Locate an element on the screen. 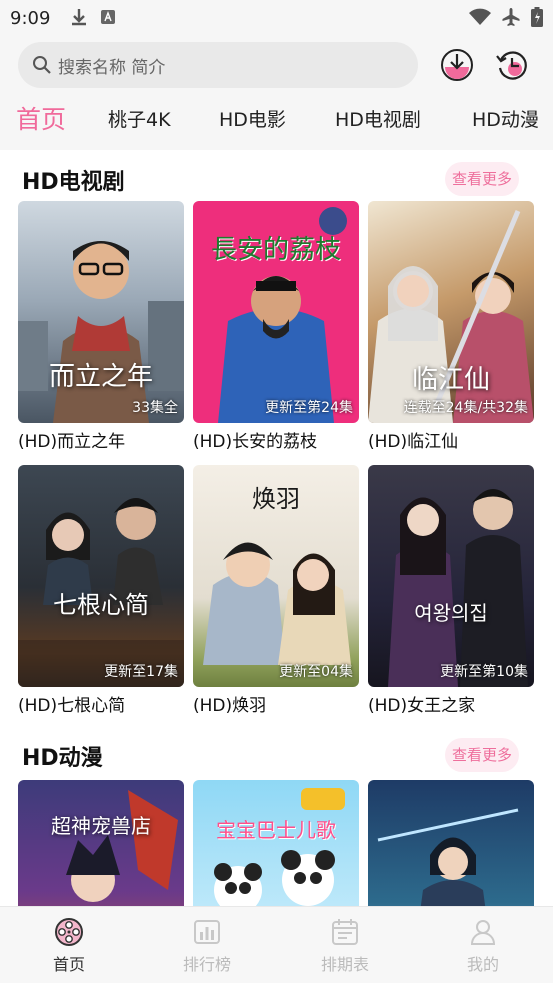 This screenshot has height=983, width=553. tab-hd-movie: HD电影 is located at coordinates (252, 120).